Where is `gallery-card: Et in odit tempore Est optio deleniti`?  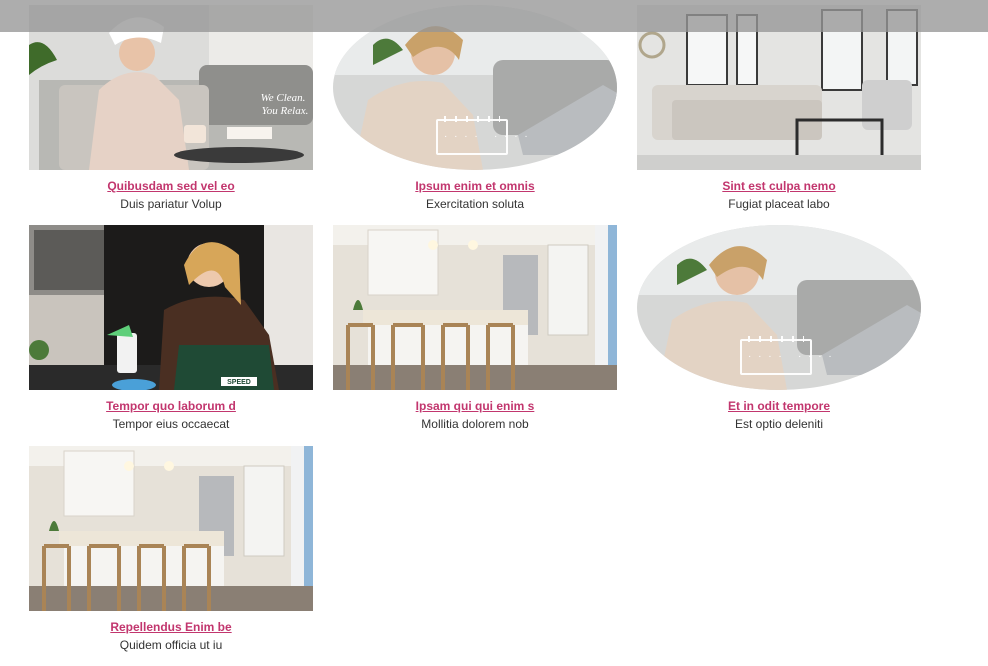
gallery-card: Et in odit tempore Est optio deleniti is located at coordinates (779, 328).